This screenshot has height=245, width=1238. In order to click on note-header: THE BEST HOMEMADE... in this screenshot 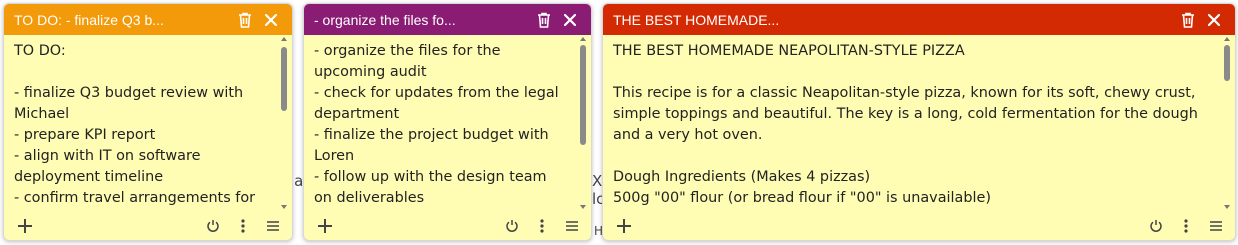, I will do `click(919, 19)`.